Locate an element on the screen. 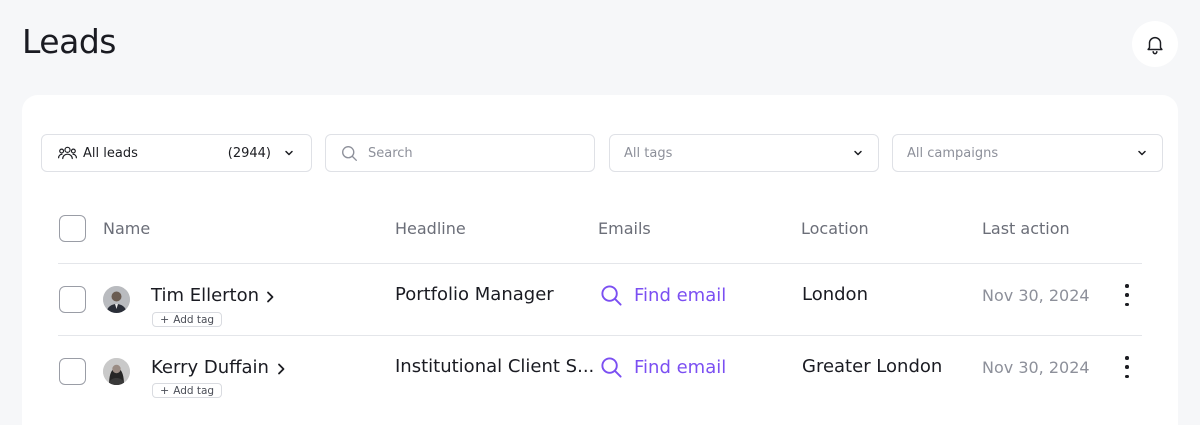 The height and width of the screenshot is (425, 1200). campaigns-filter-dropdown: All campaigns is located at coordinates (1027, 153).